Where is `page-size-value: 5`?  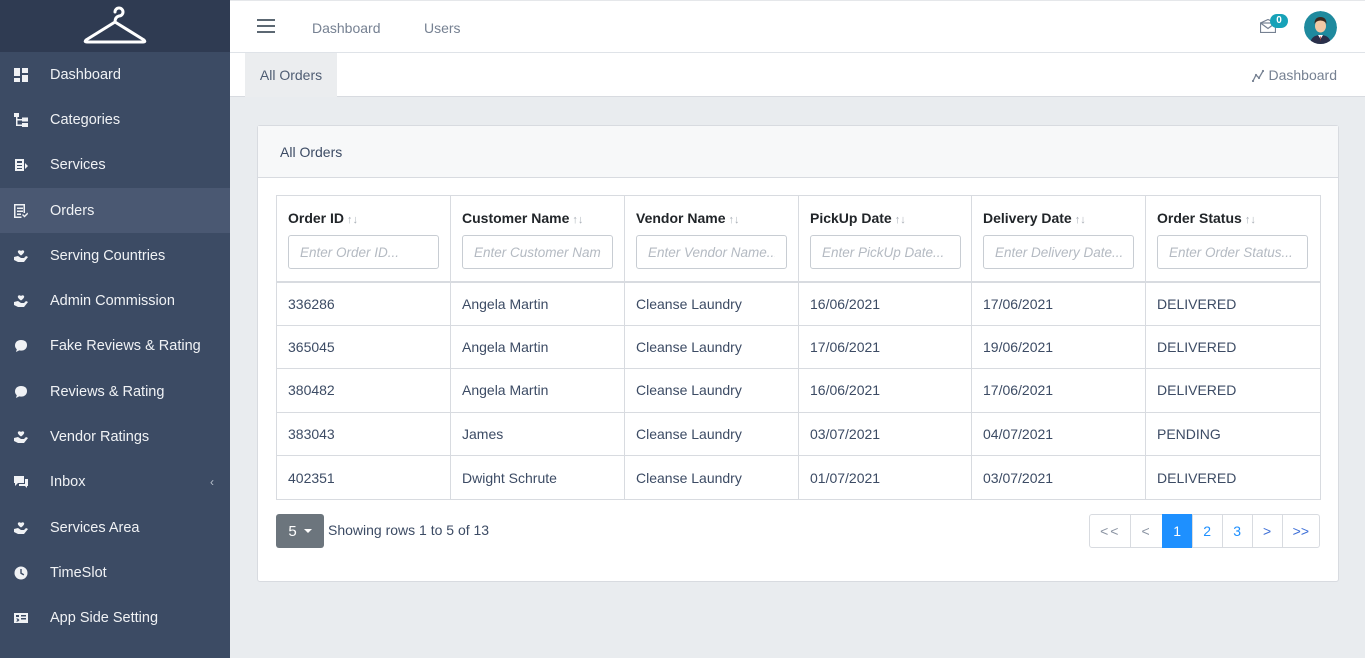 page-size-value: 5 is located at coordinates (292, 531).